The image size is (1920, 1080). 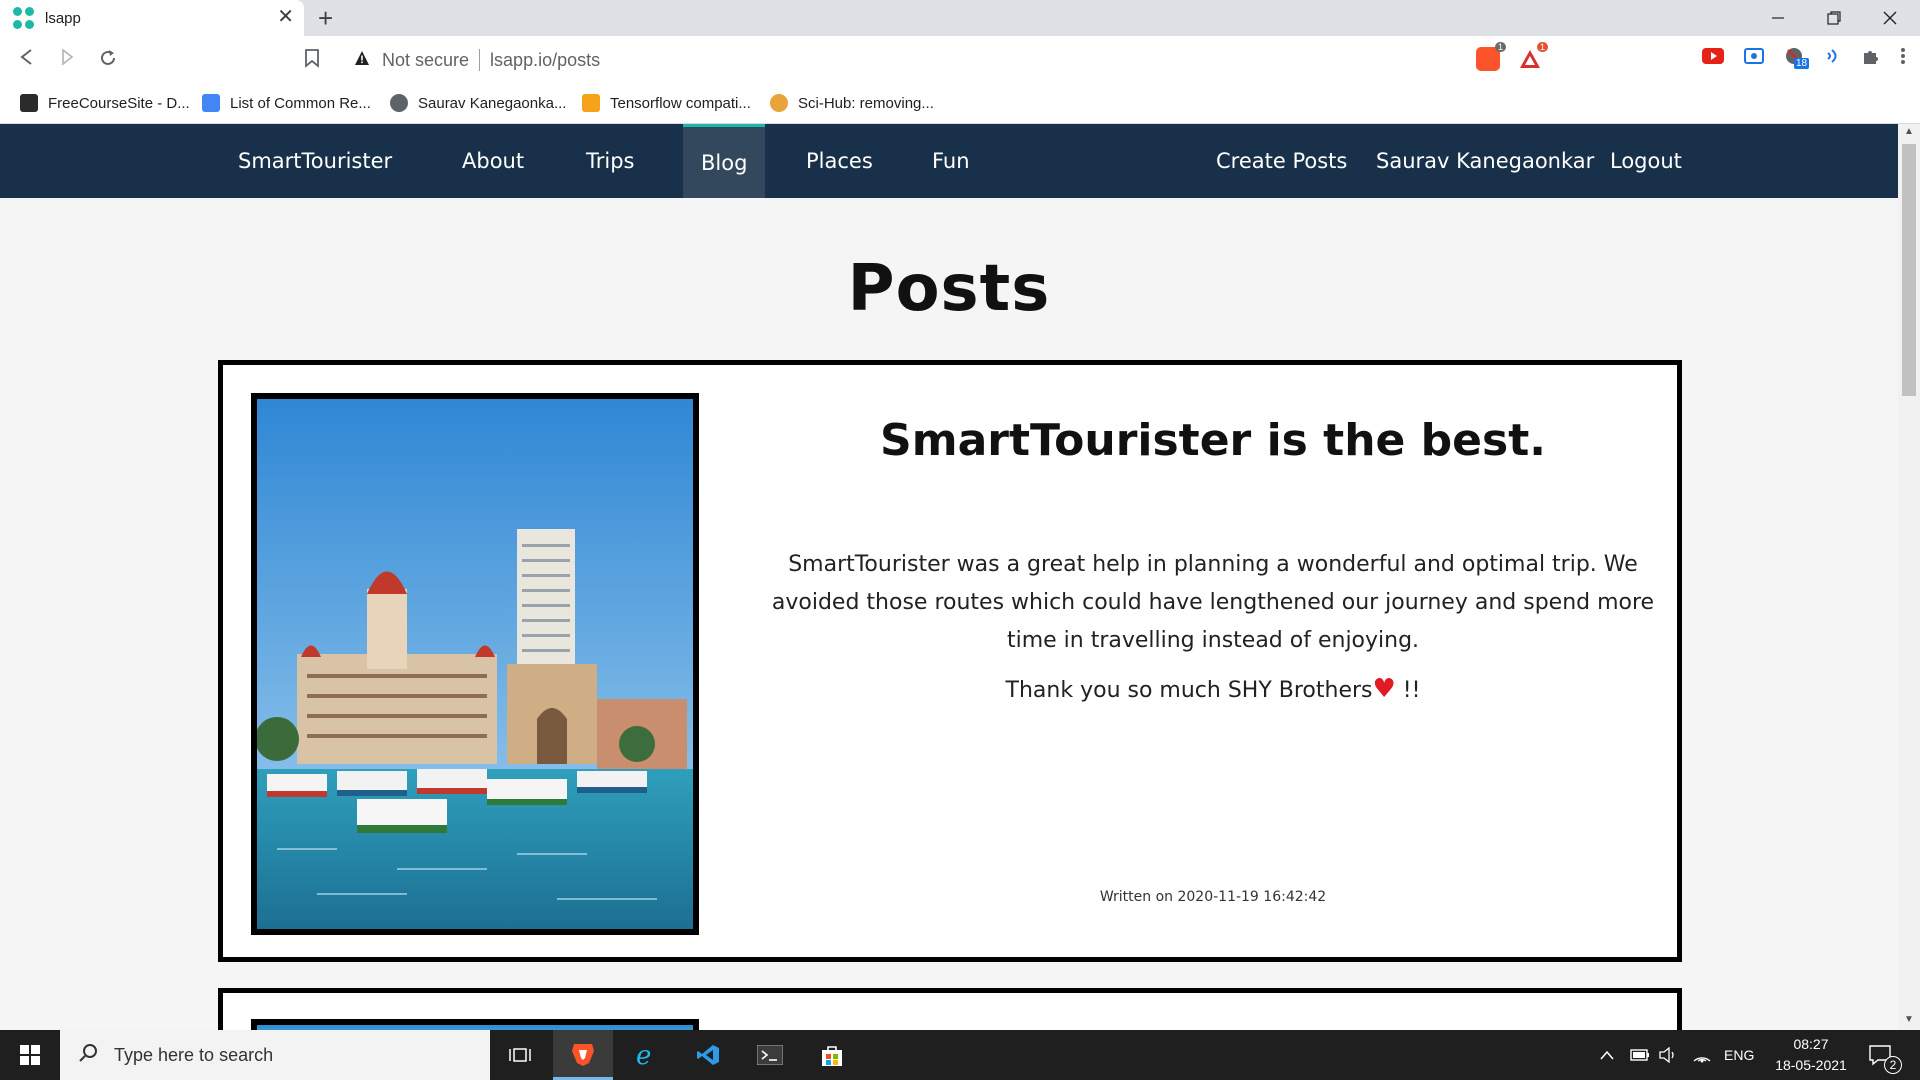 What do you see at coordinates (1834, 18) in the screenshot?
I see `restore-window-icon` at bounding box center [1834, 18].